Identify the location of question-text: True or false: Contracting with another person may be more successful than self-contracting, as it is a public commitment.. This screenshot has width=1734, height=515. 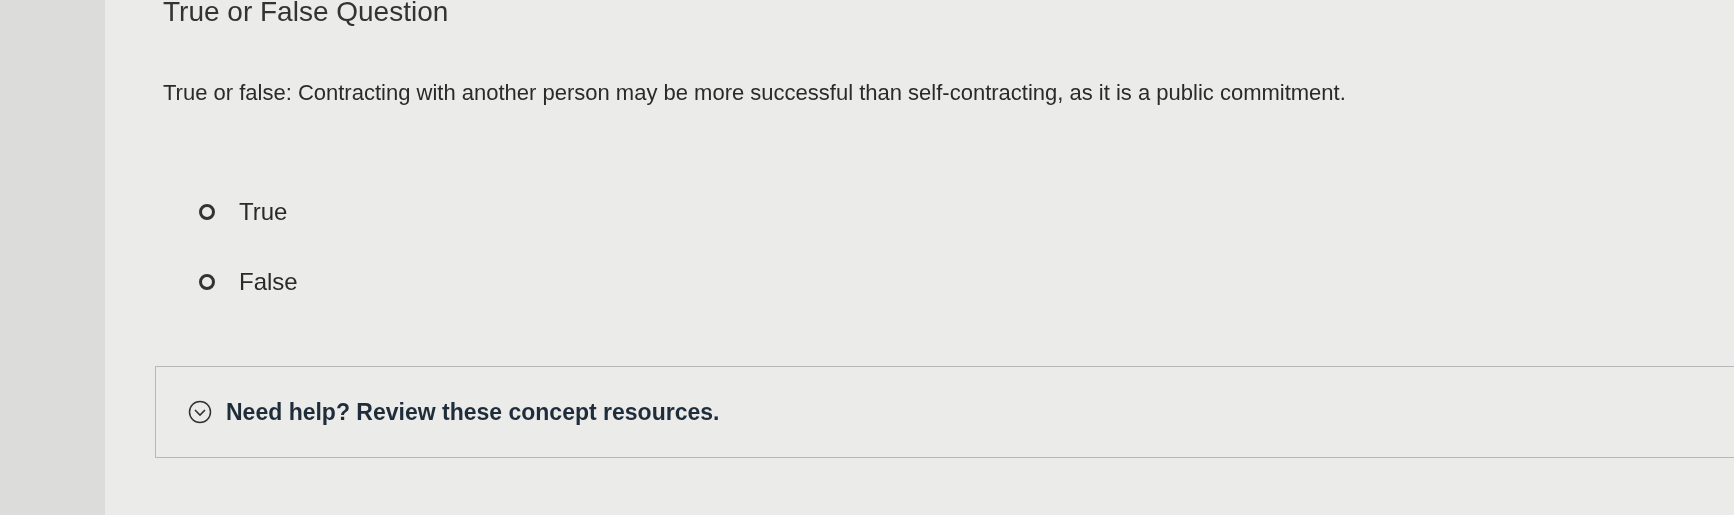
(755, 93).